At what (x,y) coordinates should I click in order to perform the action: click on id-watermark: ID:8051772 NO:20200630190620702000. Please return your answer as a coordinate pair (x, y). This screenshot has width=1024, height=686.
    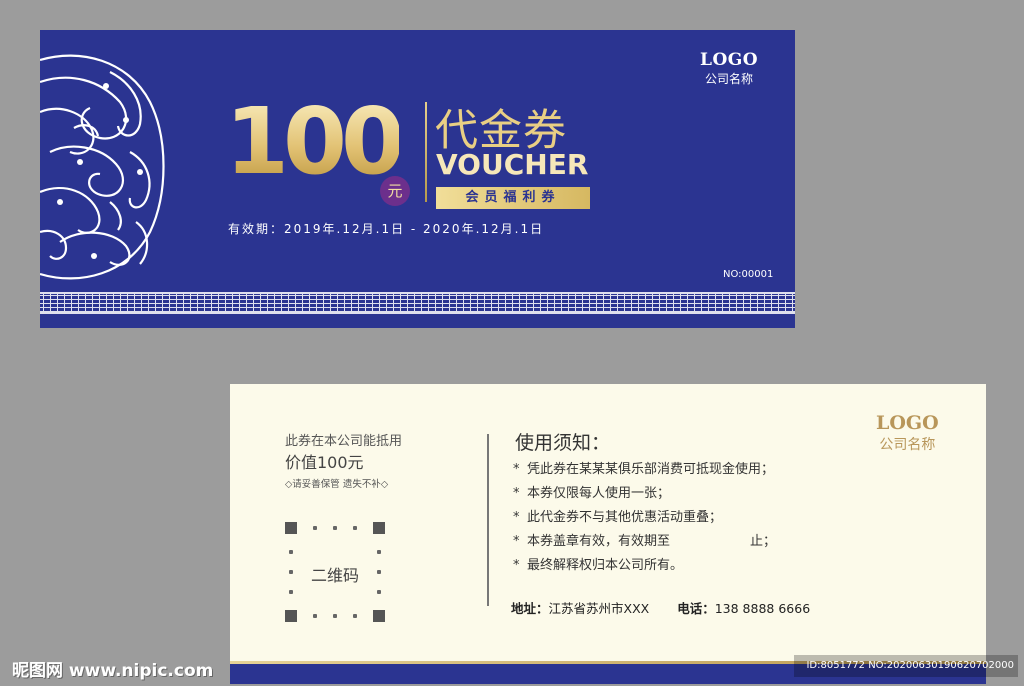
    Looking at the image, I should click on (906, 666).